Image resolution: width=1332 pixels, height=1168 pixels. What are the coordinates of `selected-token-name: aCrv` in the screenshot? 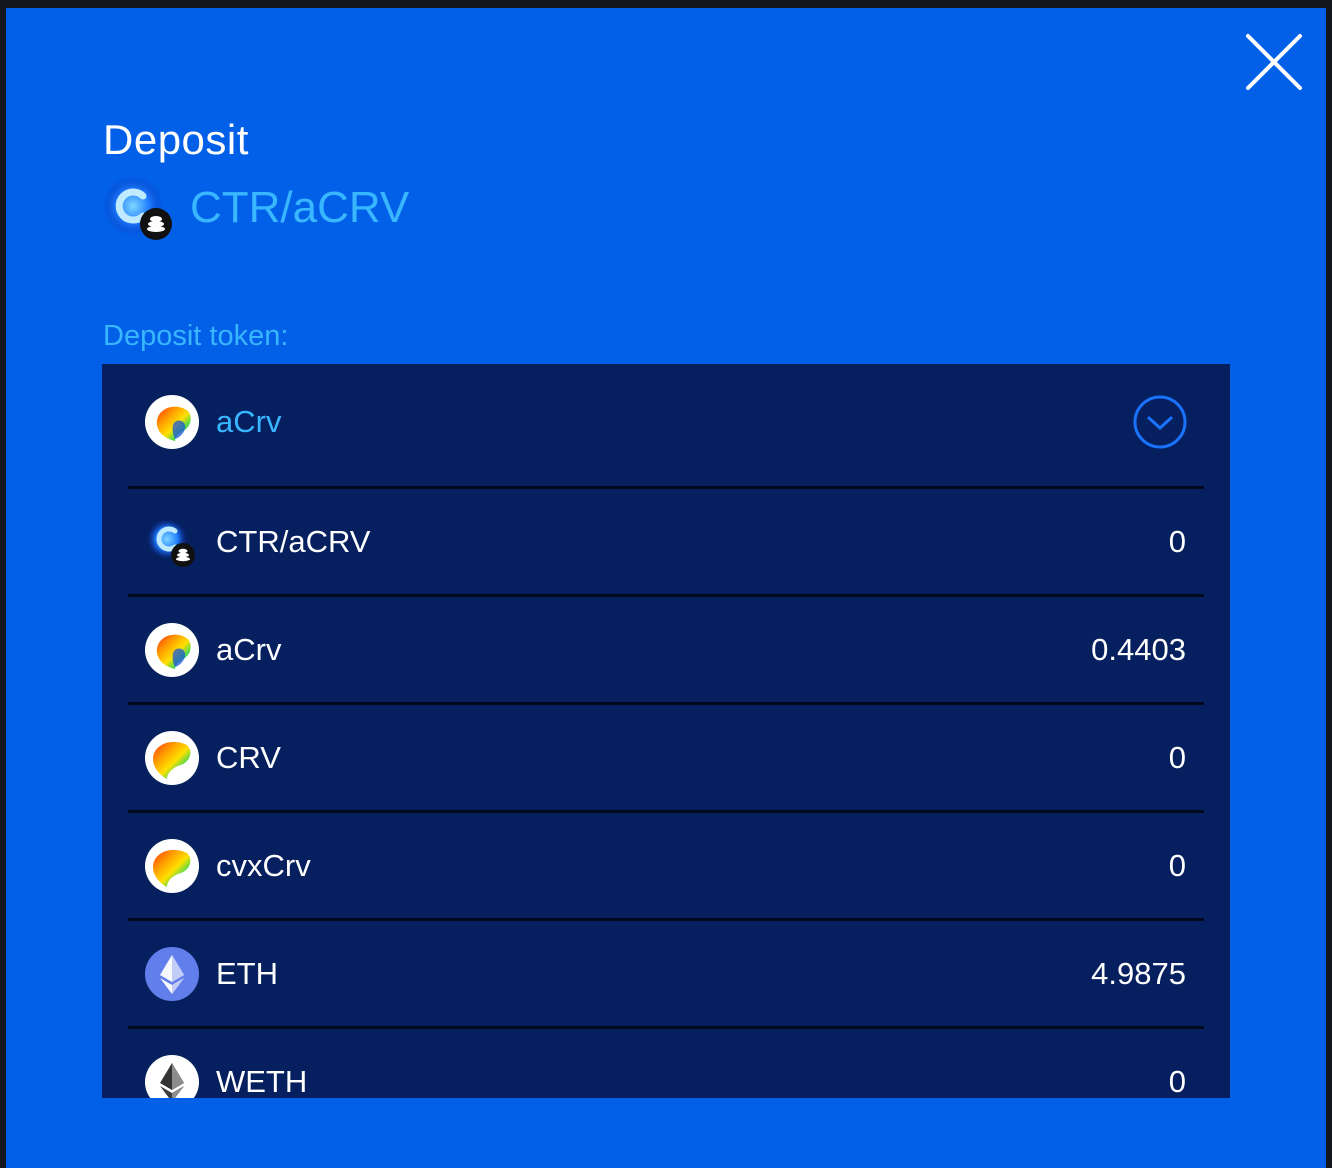 It's located at (249, 421).